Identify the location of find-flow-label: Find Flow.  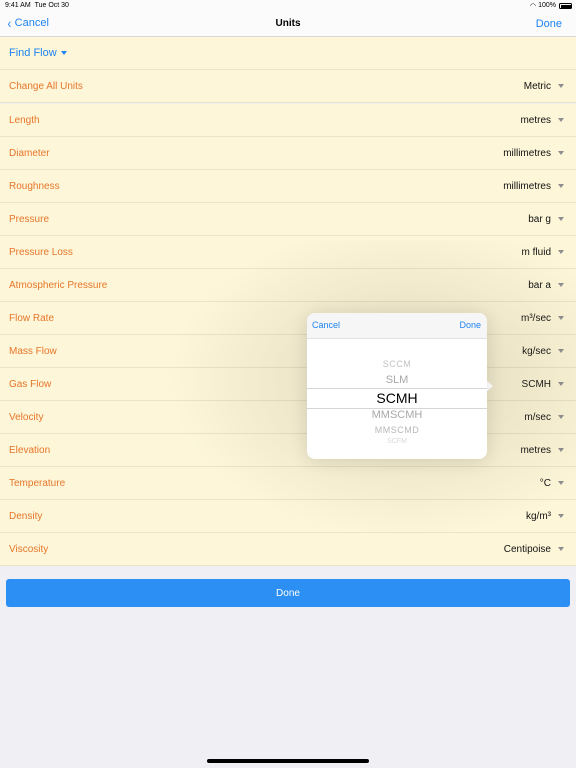
(33, 53).